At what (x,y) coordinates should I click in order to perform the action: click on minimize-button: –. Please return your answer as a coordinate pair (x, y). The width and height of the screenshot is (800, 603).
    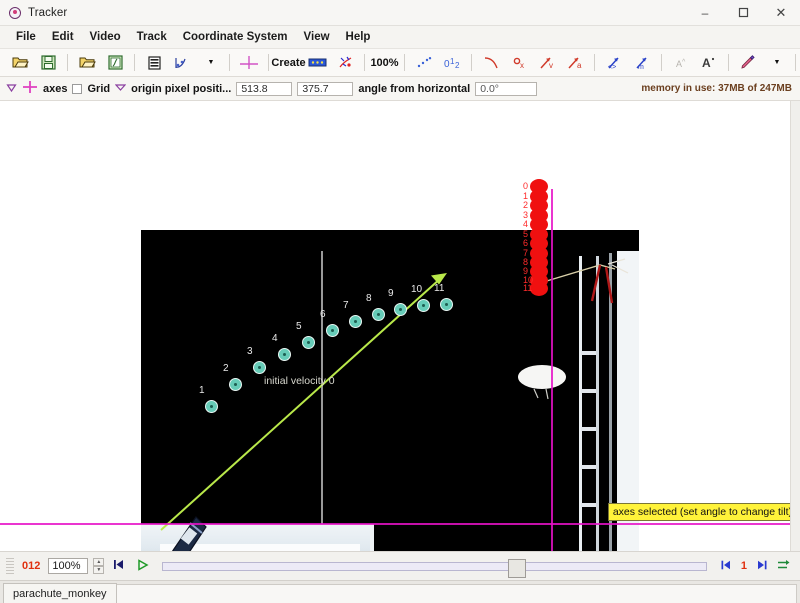
    Looking at the image, I should click on (705, 12).